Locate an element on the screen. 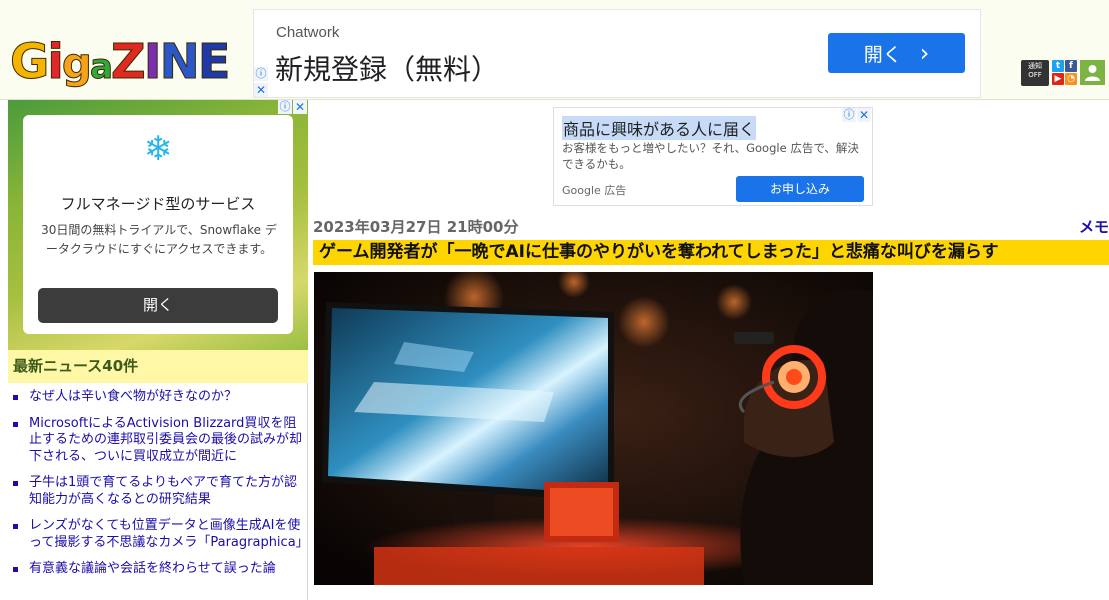  notify-label: 通知 is located at coordinates (1035, 66).